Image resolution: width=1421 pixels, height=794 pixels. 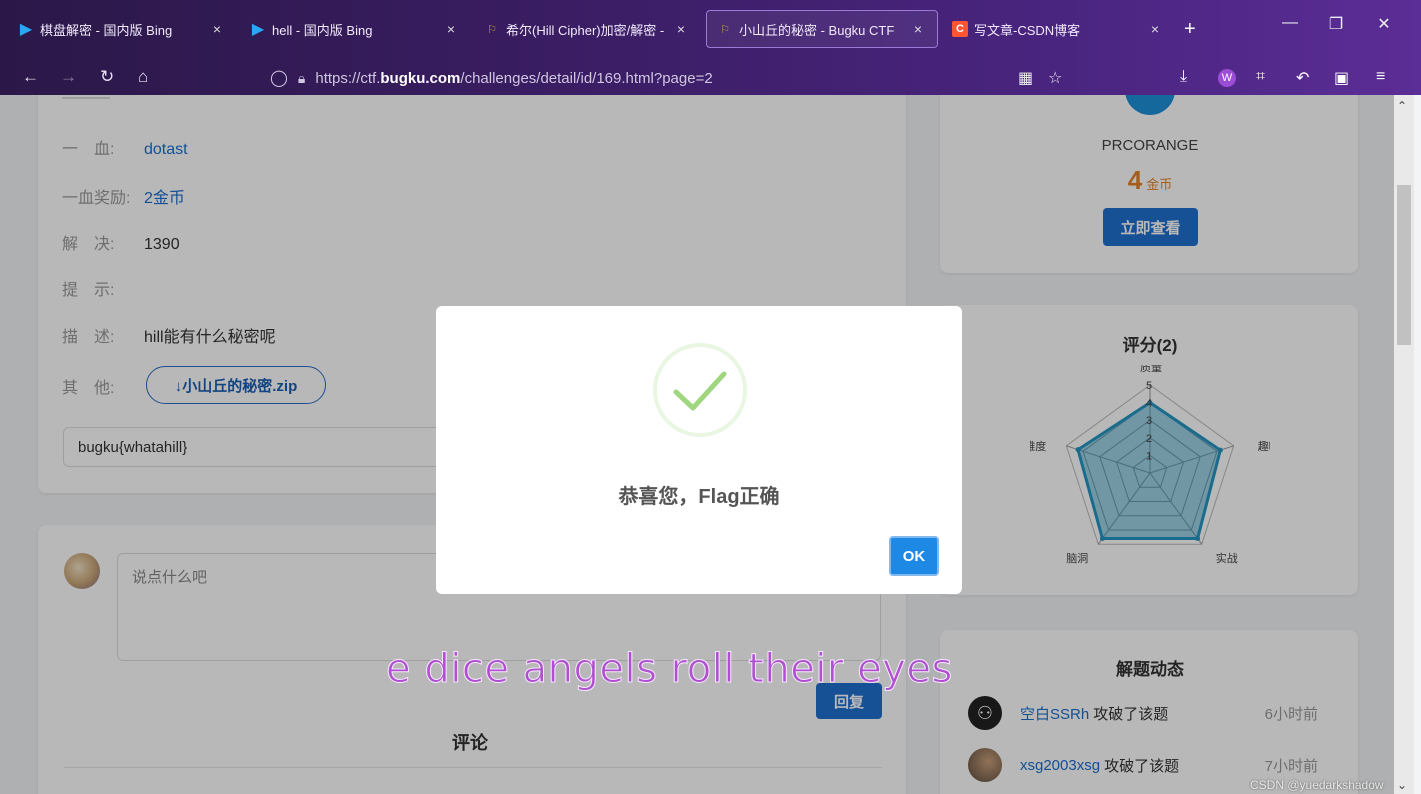 I want to click on tab-chessboard-decrypt: ▶ 棋盘解密 - 国内版 Bing ×, so click(x=122, y=29).